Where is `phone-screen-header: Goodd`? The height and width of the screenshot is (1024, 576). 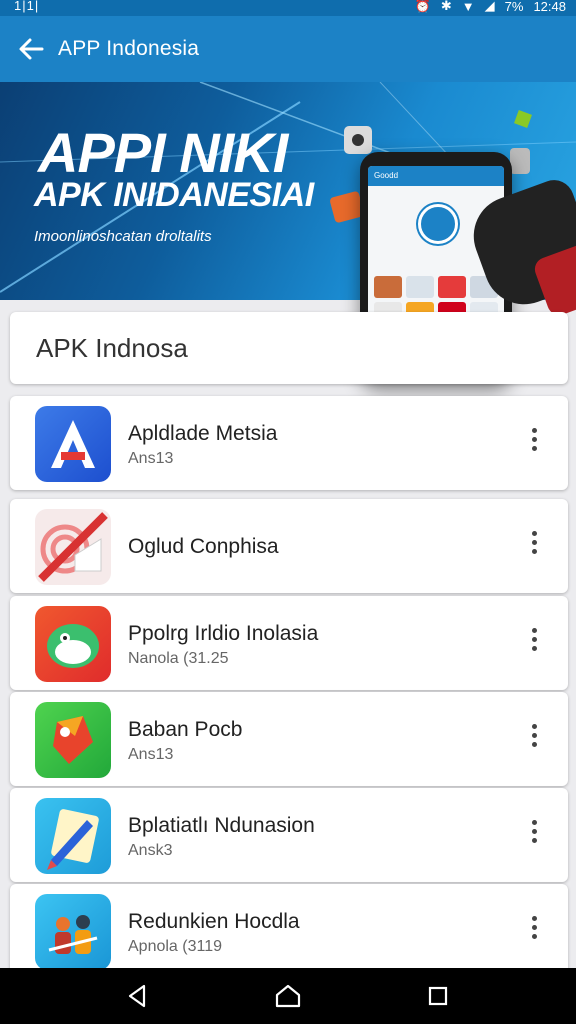
phone-screen-header: Goodd is located at coordinates (436, 176).